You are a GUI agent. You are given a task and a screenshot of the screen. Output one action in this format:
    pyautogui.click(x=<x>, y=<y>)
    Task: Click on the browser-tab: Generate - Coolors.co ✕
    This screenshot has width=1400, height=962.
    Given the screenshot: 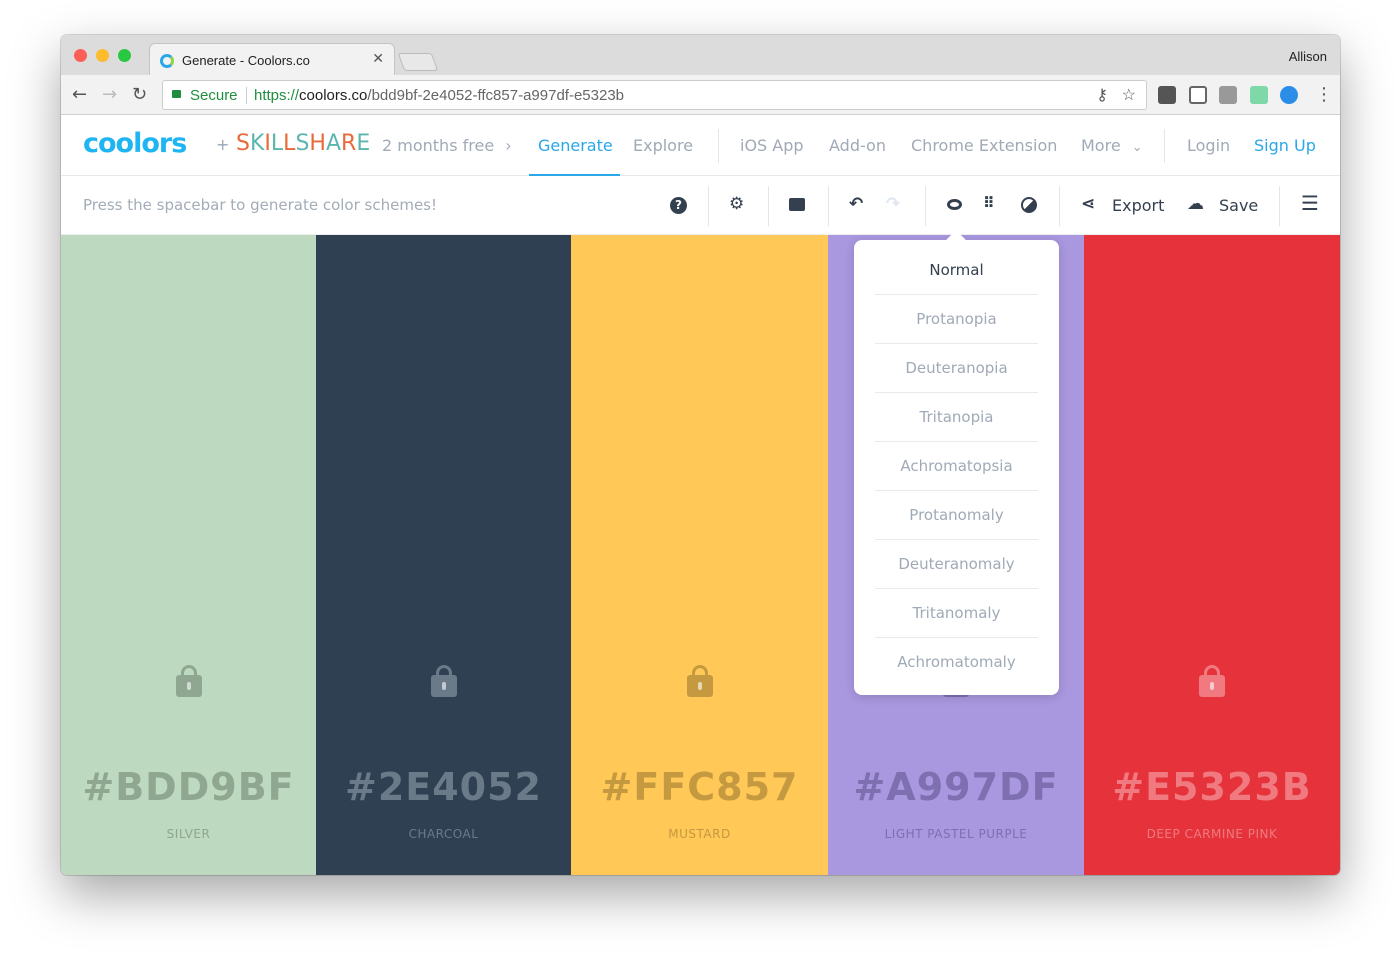 What is the action you would take?
    pyautogui.click(x=272, y=59)
    